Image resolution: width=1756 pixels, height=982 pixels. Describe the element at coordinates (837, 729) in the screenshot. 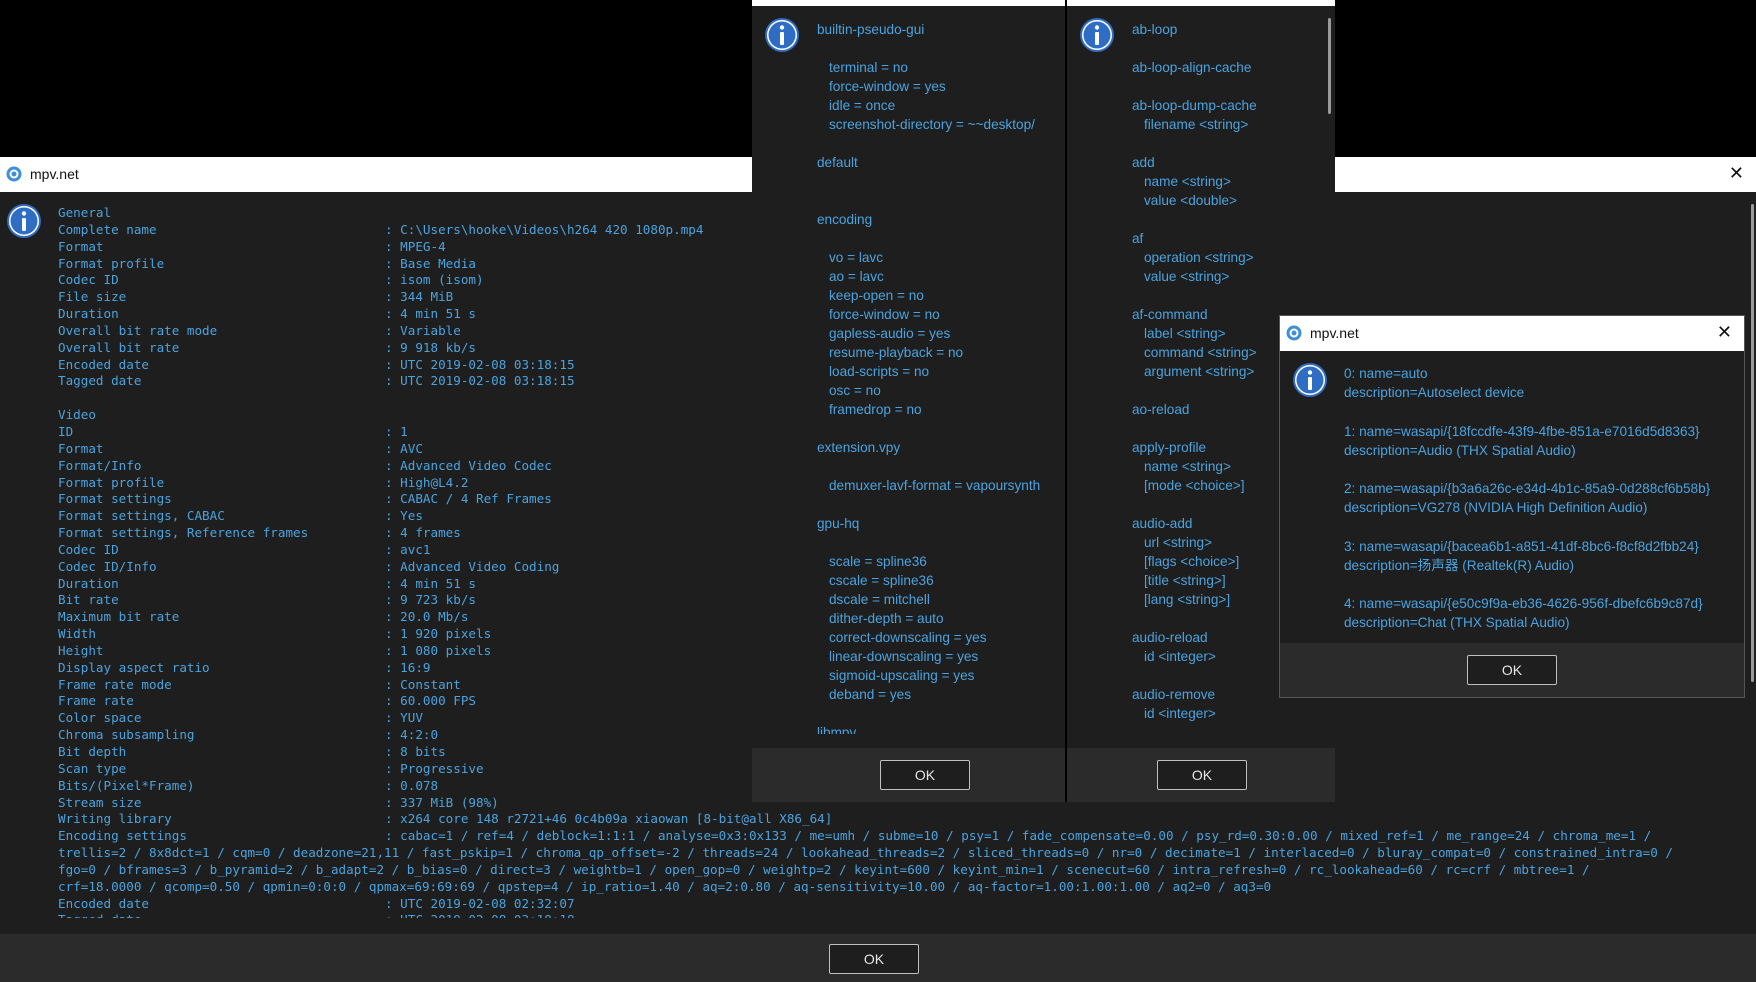

I see `profile-line: libmpv` at that location.